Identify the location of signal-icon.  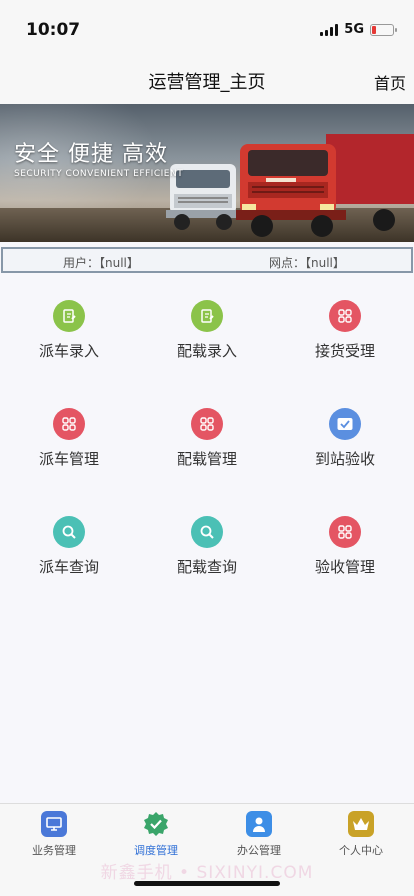
(329, 29).